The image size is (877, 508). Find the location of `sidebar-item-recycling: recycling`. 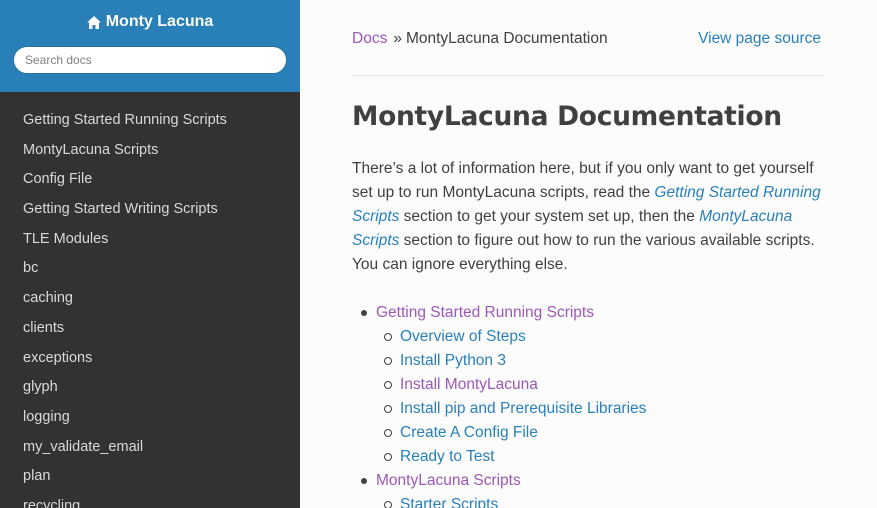

sidebar-item-recycling: recycling is located at coordinates (150, 501).